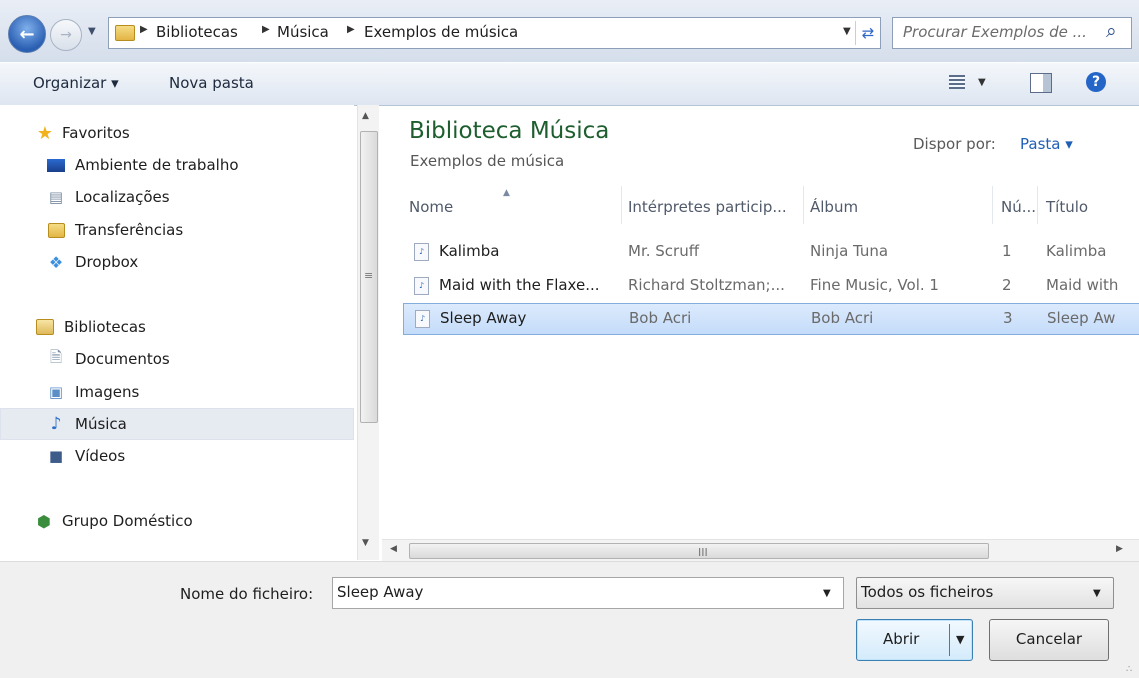 Image resolution: width=1139 pixels, height=678 pixels. I want to click on breadcrumb-music: Música, so click(303, 32).